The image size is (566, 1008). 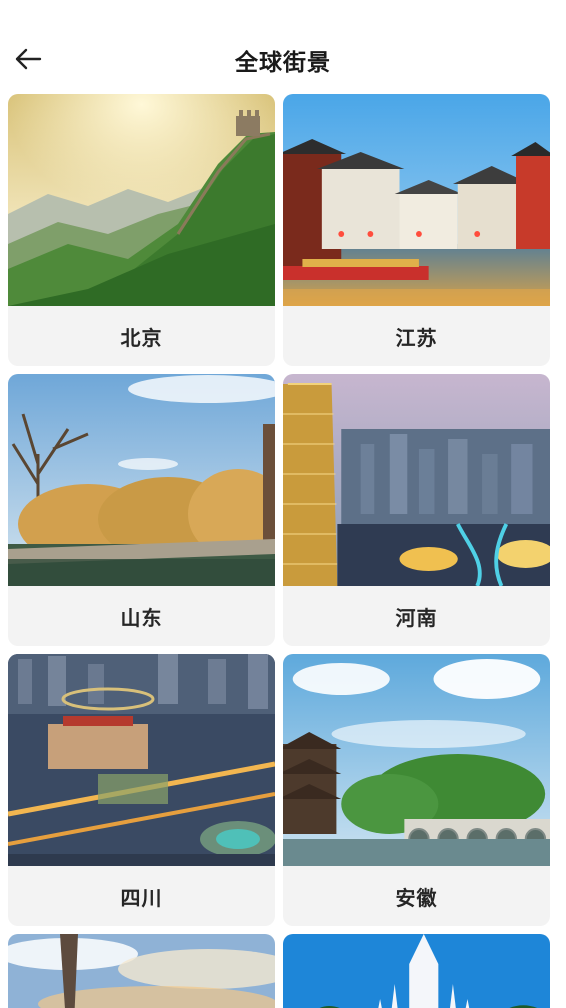 What do you see at coordinates (141, 480) in the screenshot?
I see `lakeside-willows-image` at bounding box center [141, 480].